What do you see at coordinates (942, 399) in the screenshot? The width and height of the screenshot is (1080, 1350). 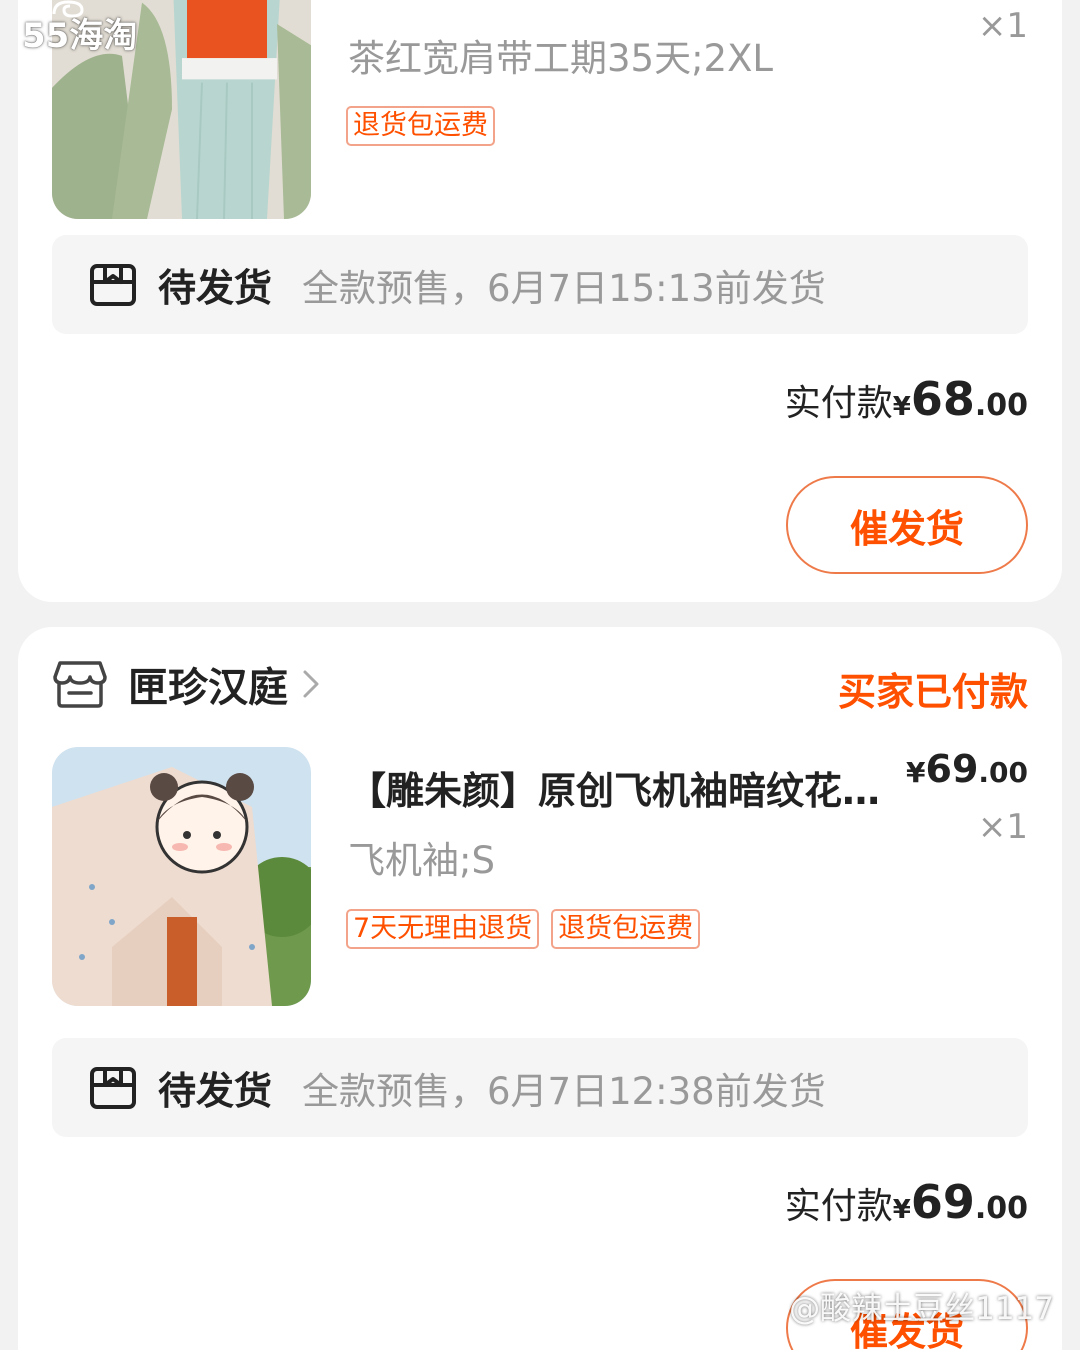 I see `amount-integer: 68` at bounding box center [942, 399].